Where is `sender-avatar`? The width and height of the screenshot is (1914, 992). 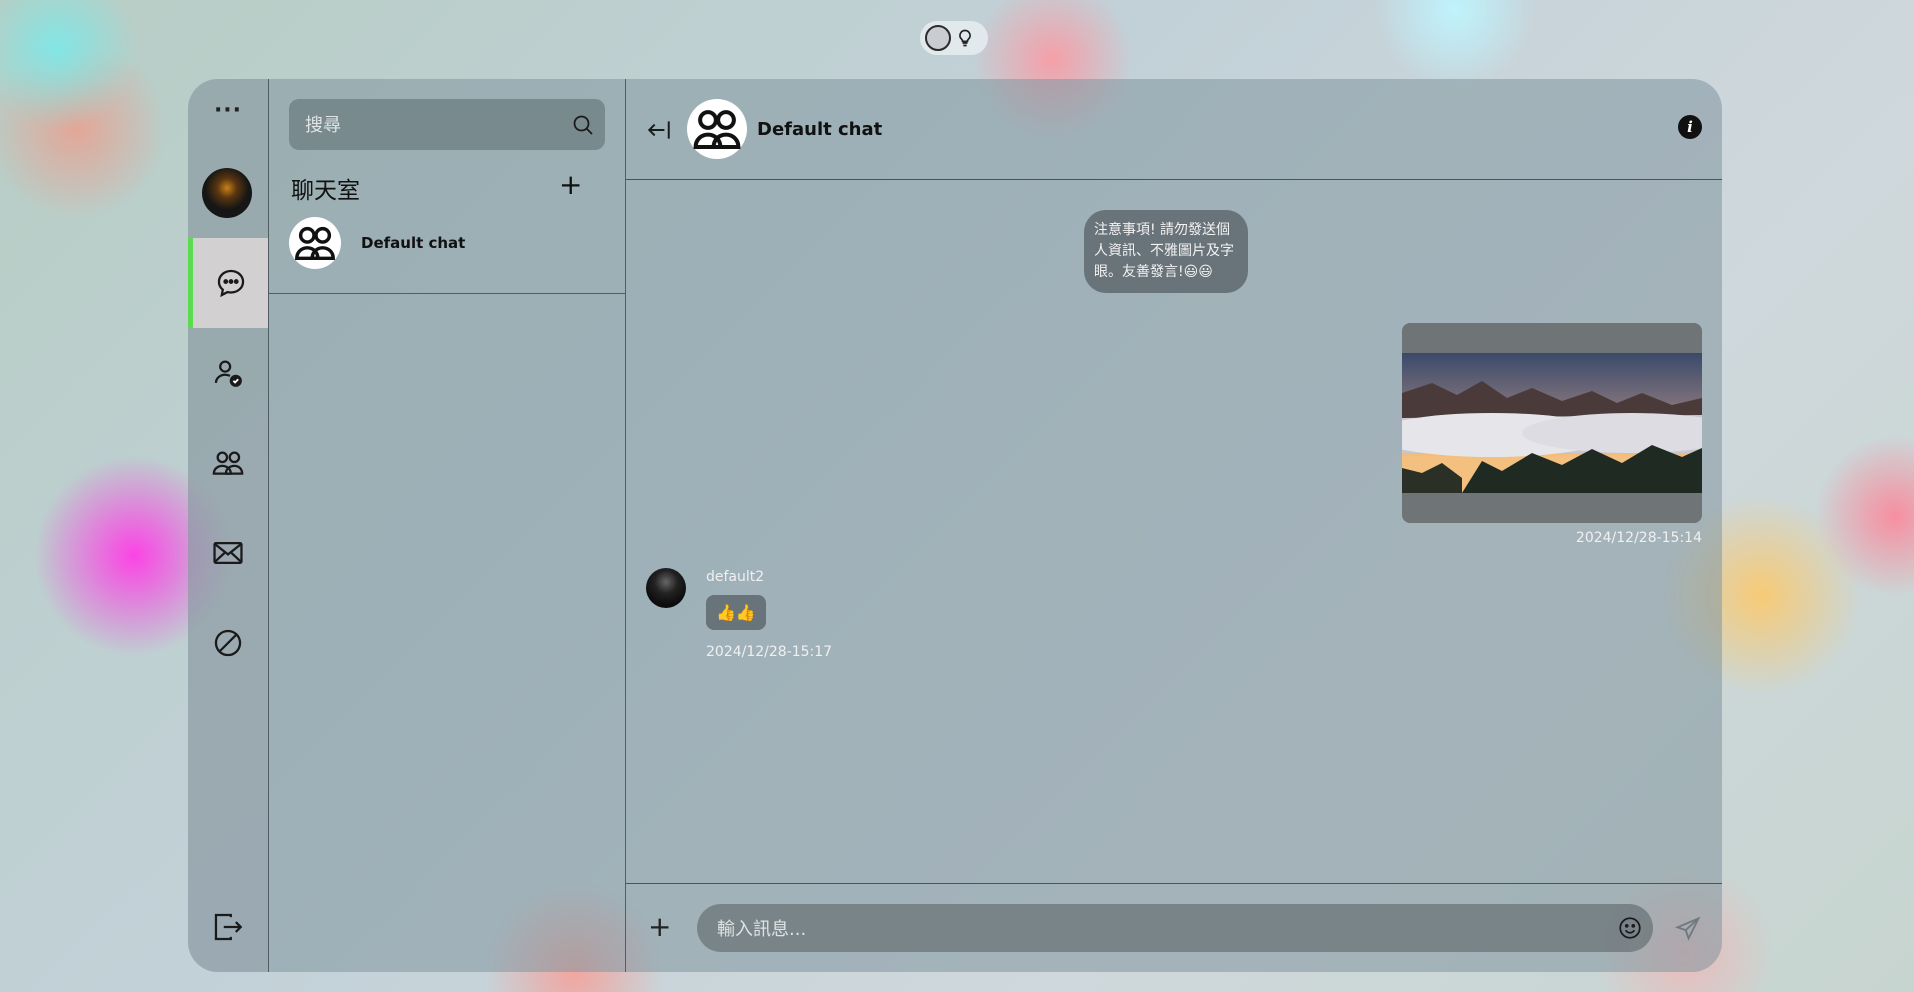 sender-avatar is located at coordinates (666, 588).